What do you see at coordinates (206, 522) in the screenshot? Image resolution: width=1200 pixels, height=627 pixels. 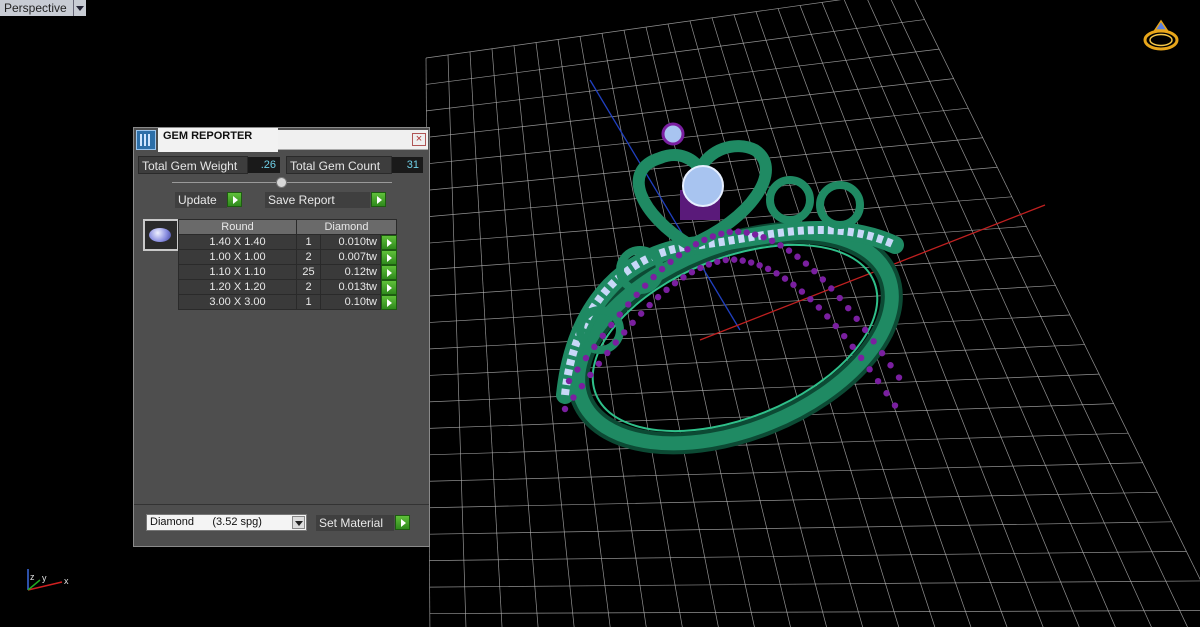 I see `material-select-value: Diamond (3.52 spg)` at bounding box center [206, 522].